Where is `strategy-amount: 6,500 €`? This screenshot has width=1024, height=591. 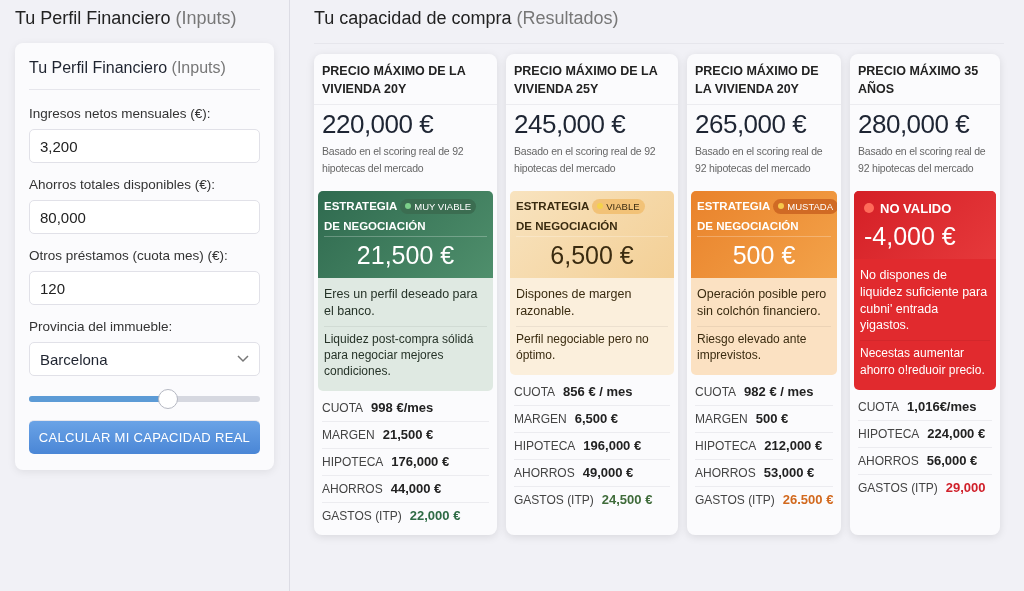 strategy-amount: 6,500 € is located at coordinates (592, 255).